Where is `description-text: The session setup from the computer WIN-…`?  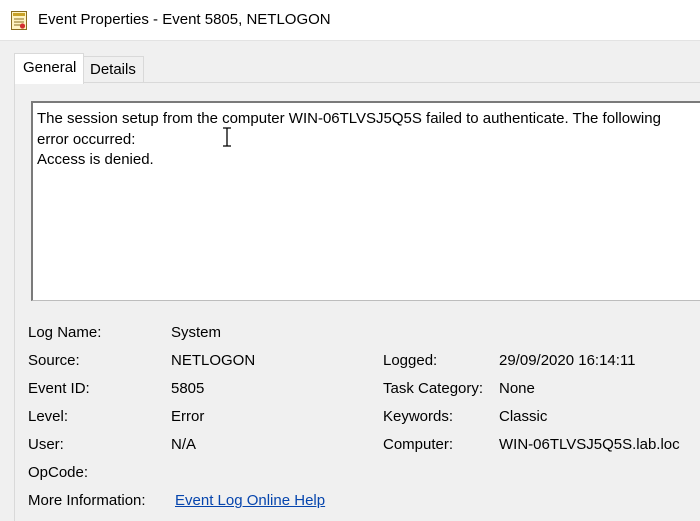
description-text: The session setup from the computer WIN-… is located at coordinates (349, 139).